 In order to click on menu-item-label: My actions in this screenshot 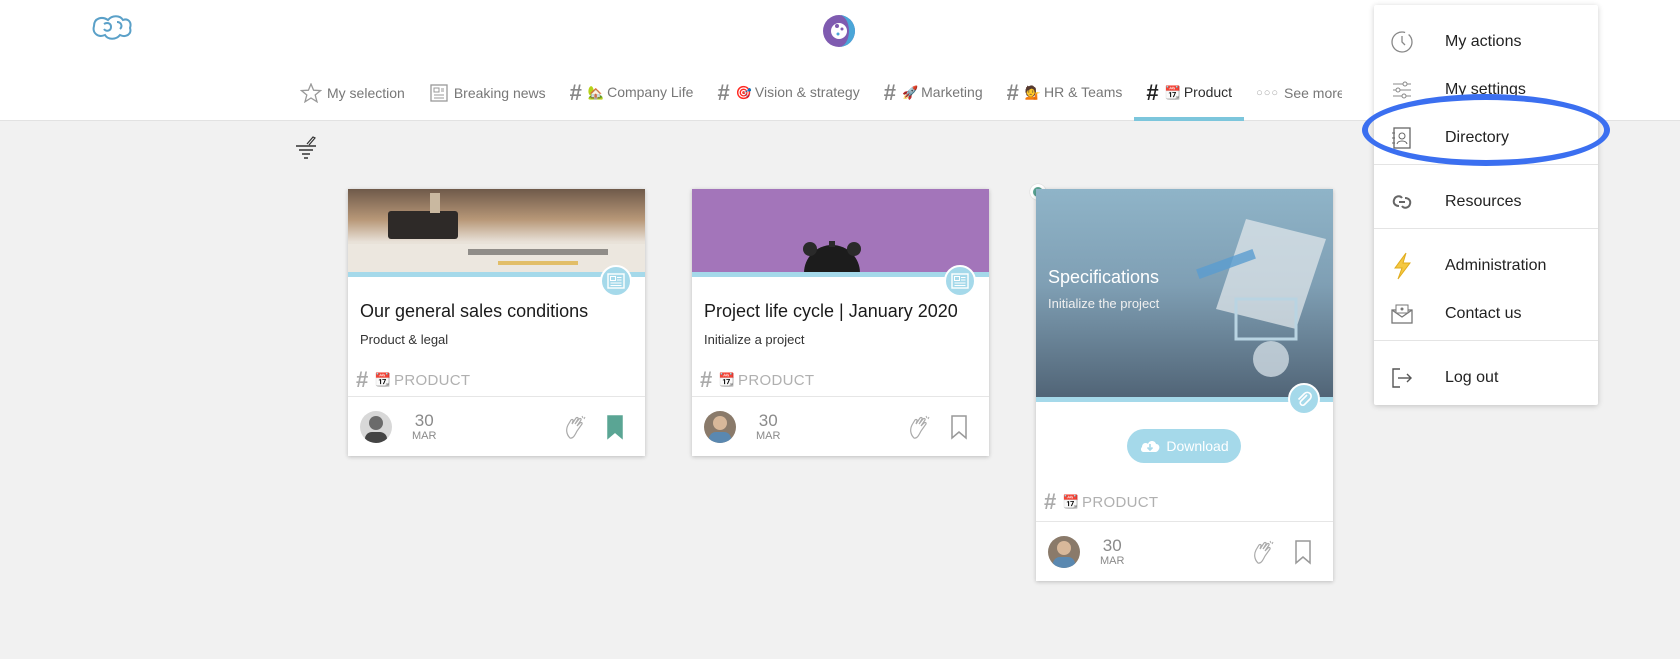, I will do `click(1483, 41)`.